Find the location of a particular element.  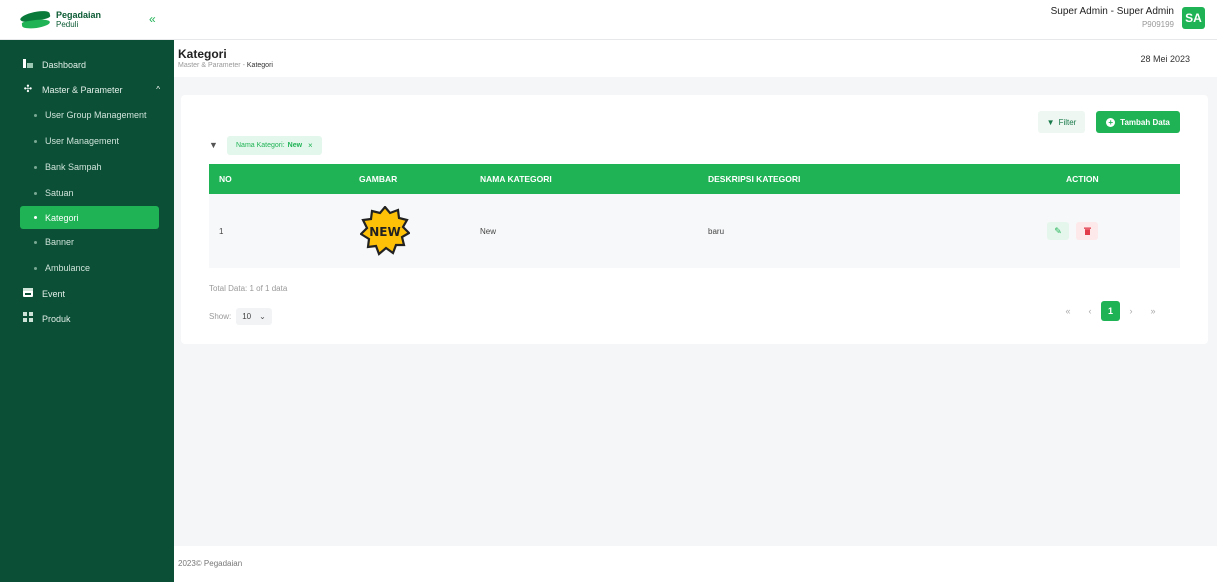

page-title: Kategori is located at coordinates (202, 54).